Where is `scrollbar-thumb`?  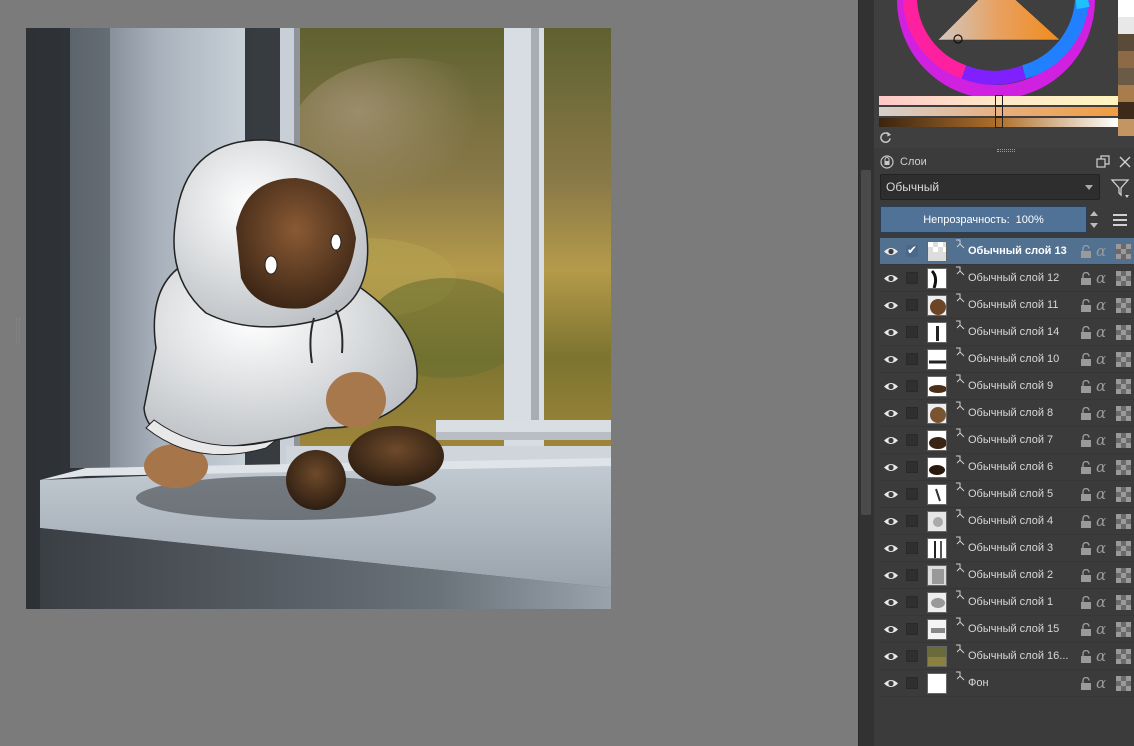 scrollbar-thumb is located at coordinates (866, 342).